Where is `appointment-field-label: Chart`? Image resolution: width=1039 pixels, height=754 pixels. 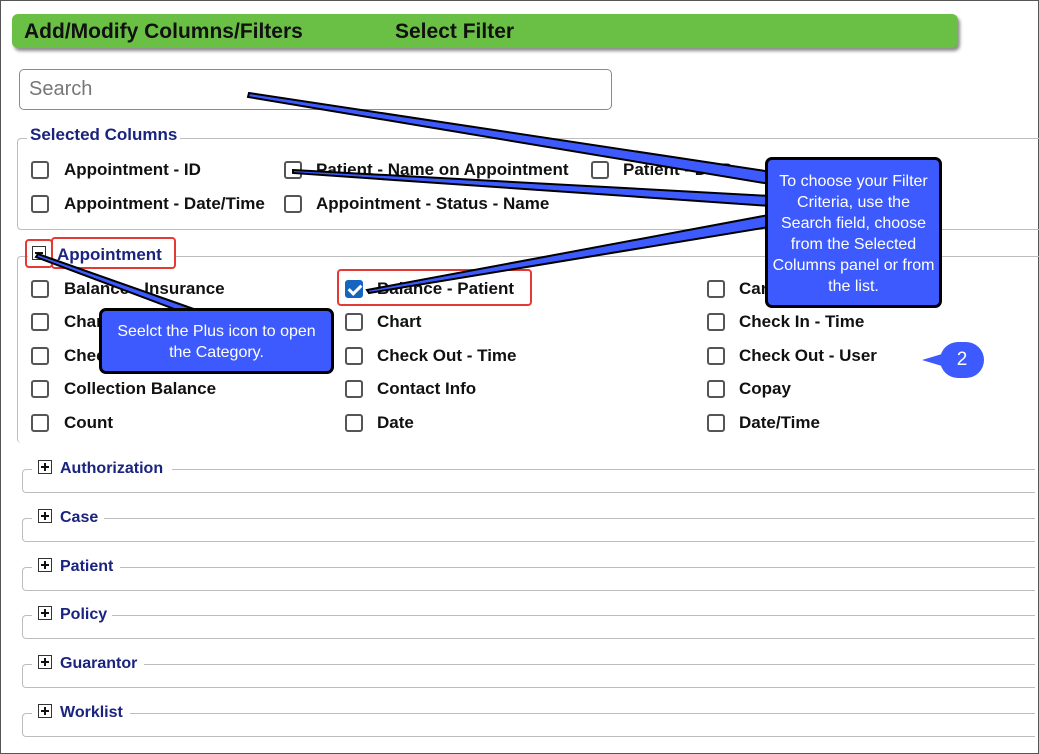 appointment-field-label: Chart is located at coordinates (399, 321).